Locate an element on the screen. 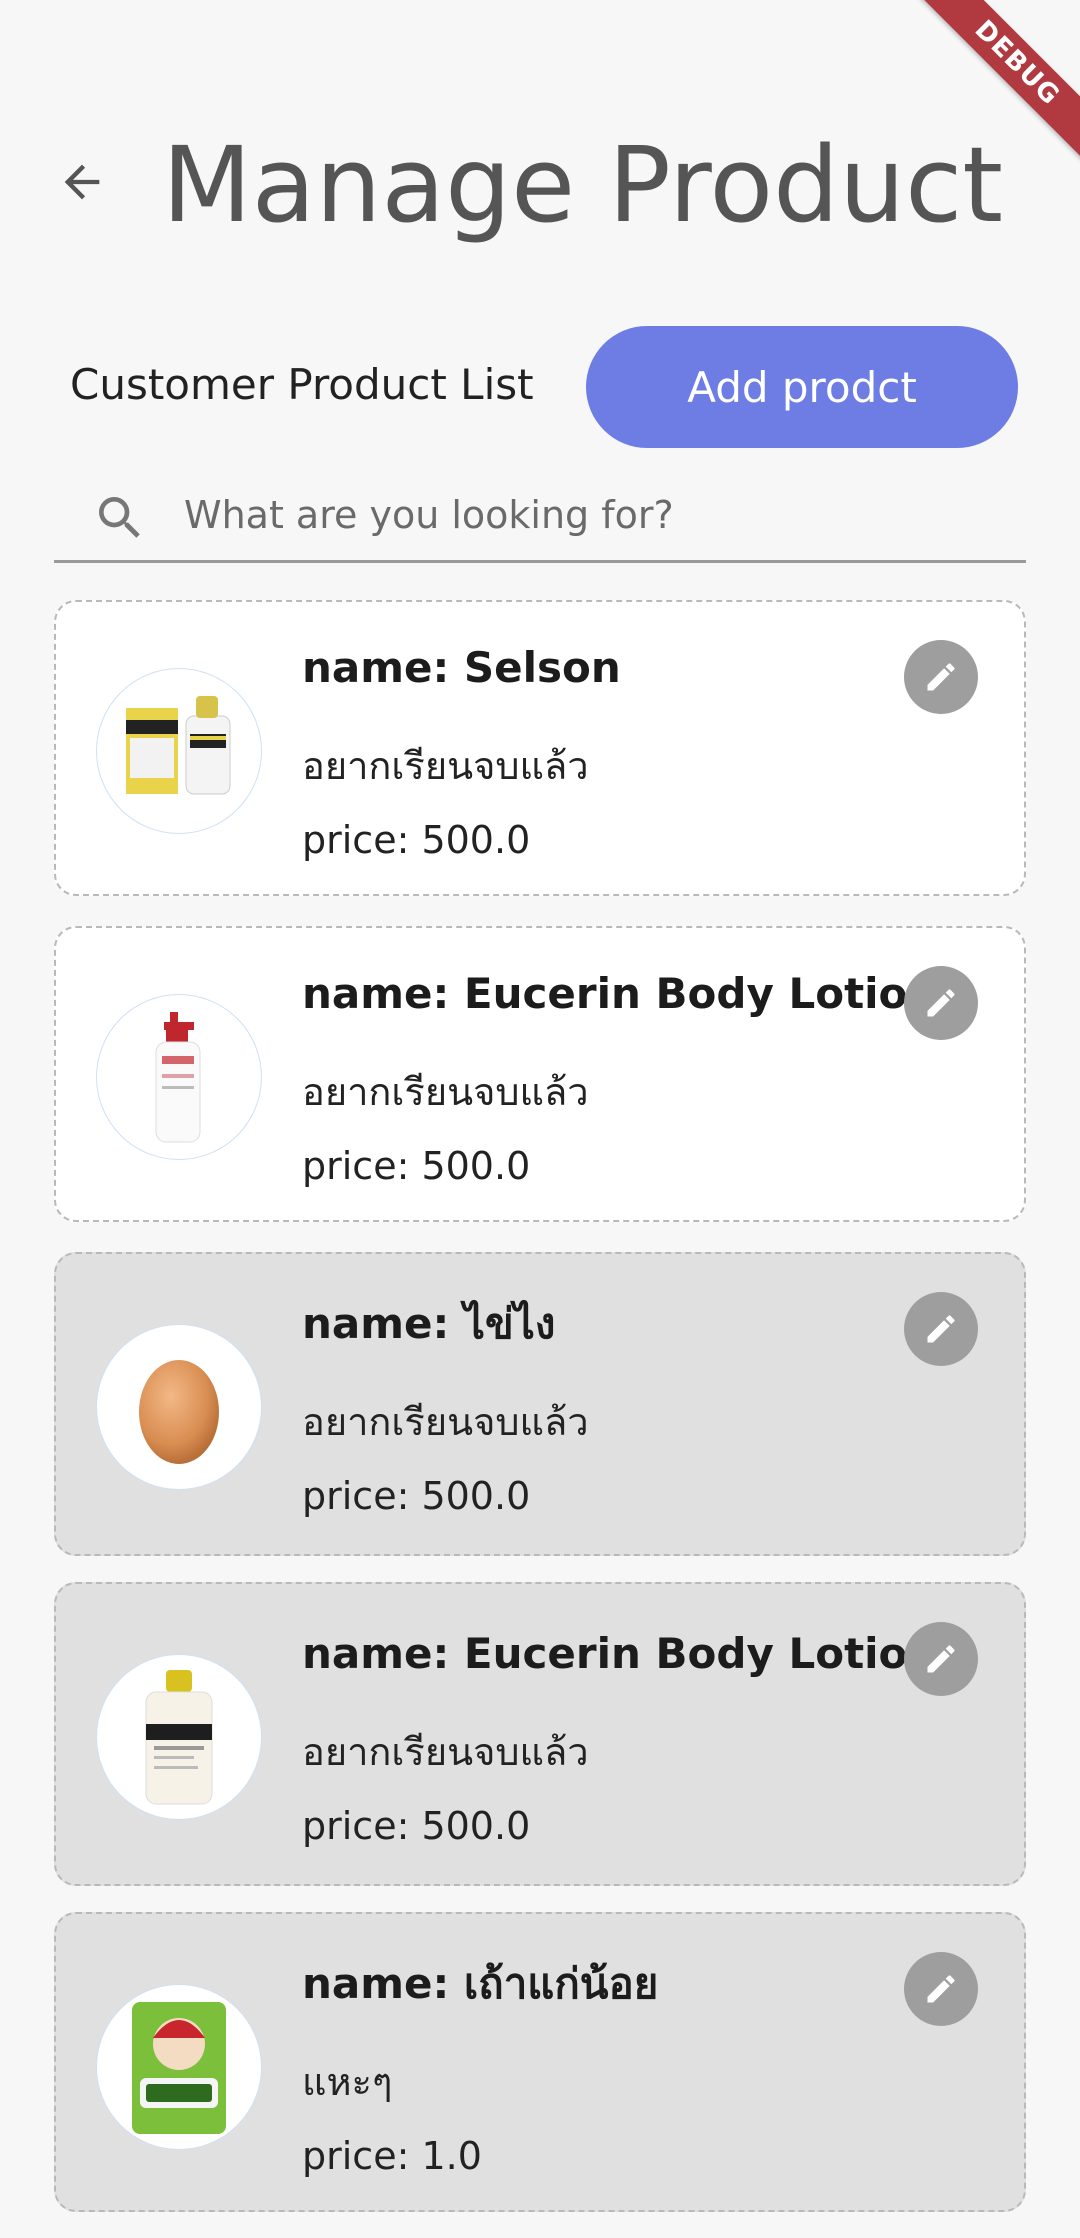  product-image-eucerin-pump-bottle is located at coordinates (179, 1077).